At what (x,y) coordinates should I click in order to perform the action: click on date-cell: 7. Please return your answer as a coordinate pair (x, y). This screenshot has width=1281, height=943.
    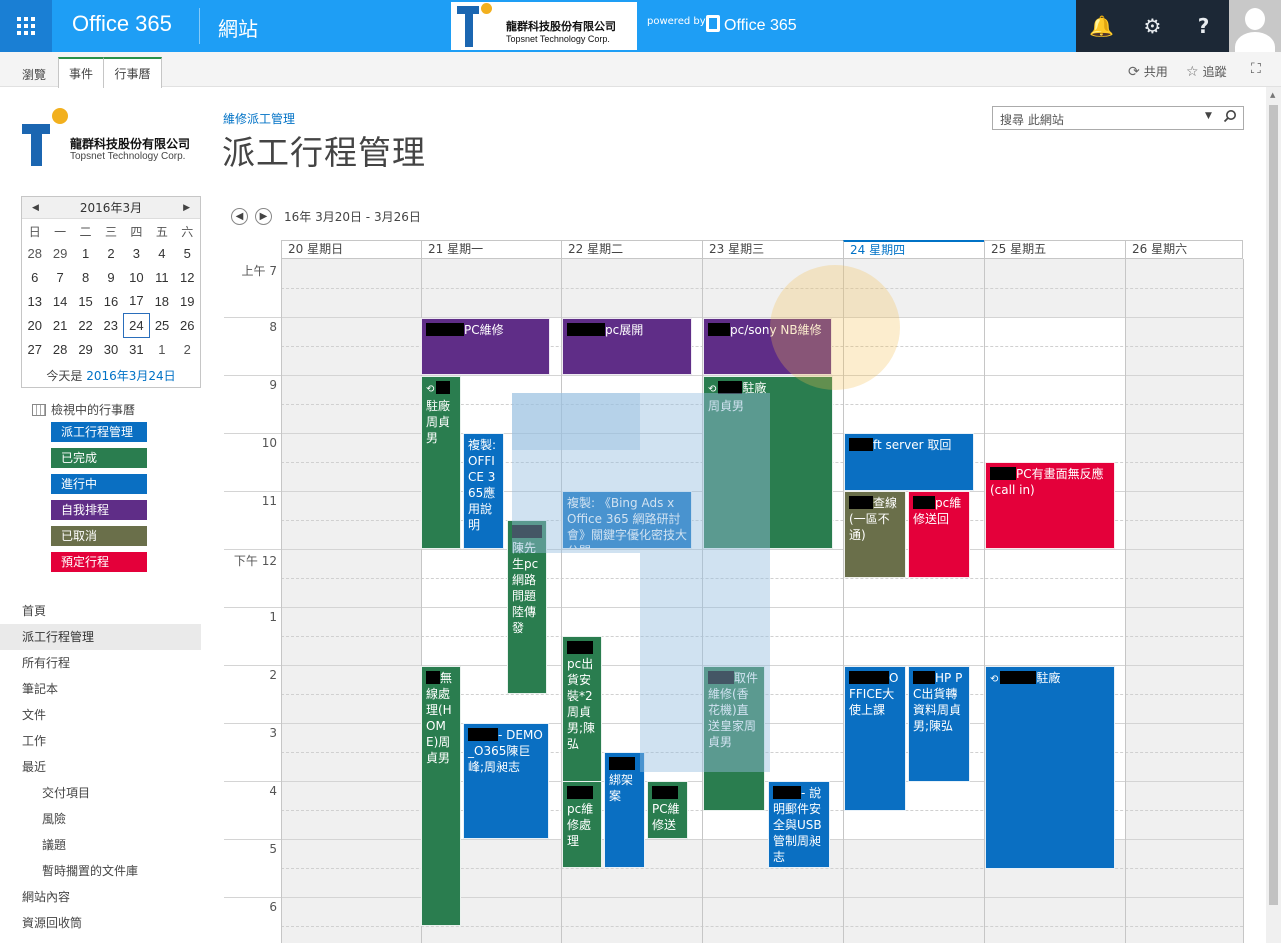
    Looking at the image, I should click on (59, 277).